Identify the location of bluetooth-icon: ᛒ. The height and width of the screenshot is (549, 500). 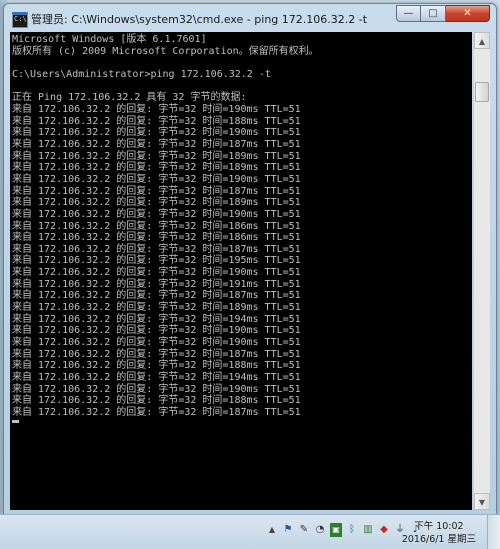
(352, 530).